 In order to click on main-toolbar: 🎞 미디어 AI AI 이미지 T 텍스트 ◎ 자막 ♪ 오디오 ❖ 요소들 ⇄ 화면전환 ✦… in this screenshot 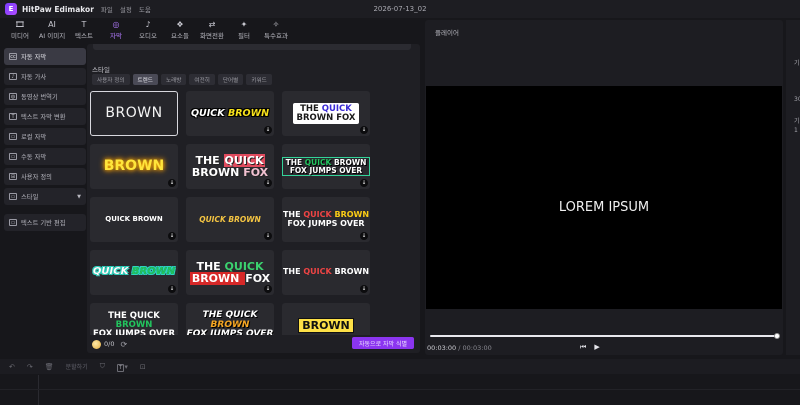, I will do `click(210, 30)`.